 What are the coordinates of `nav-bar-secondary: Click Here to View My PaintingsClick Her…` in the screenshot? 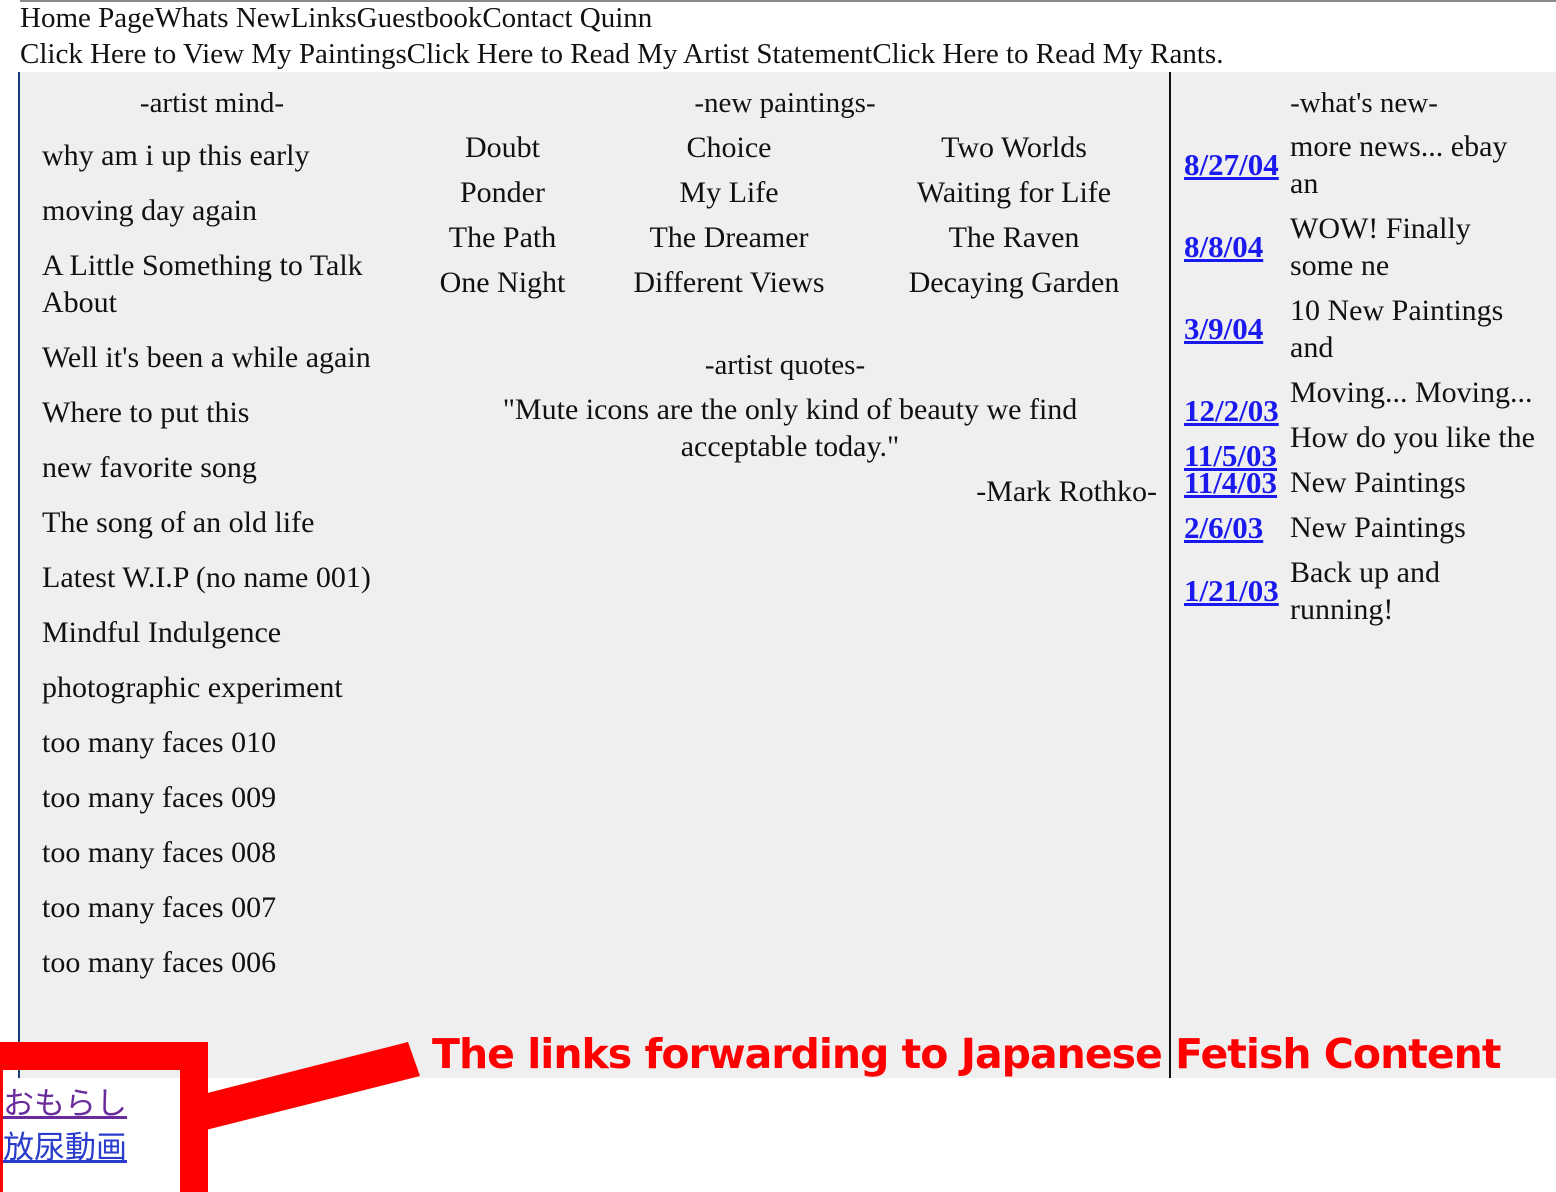 It's located at (621, 54).